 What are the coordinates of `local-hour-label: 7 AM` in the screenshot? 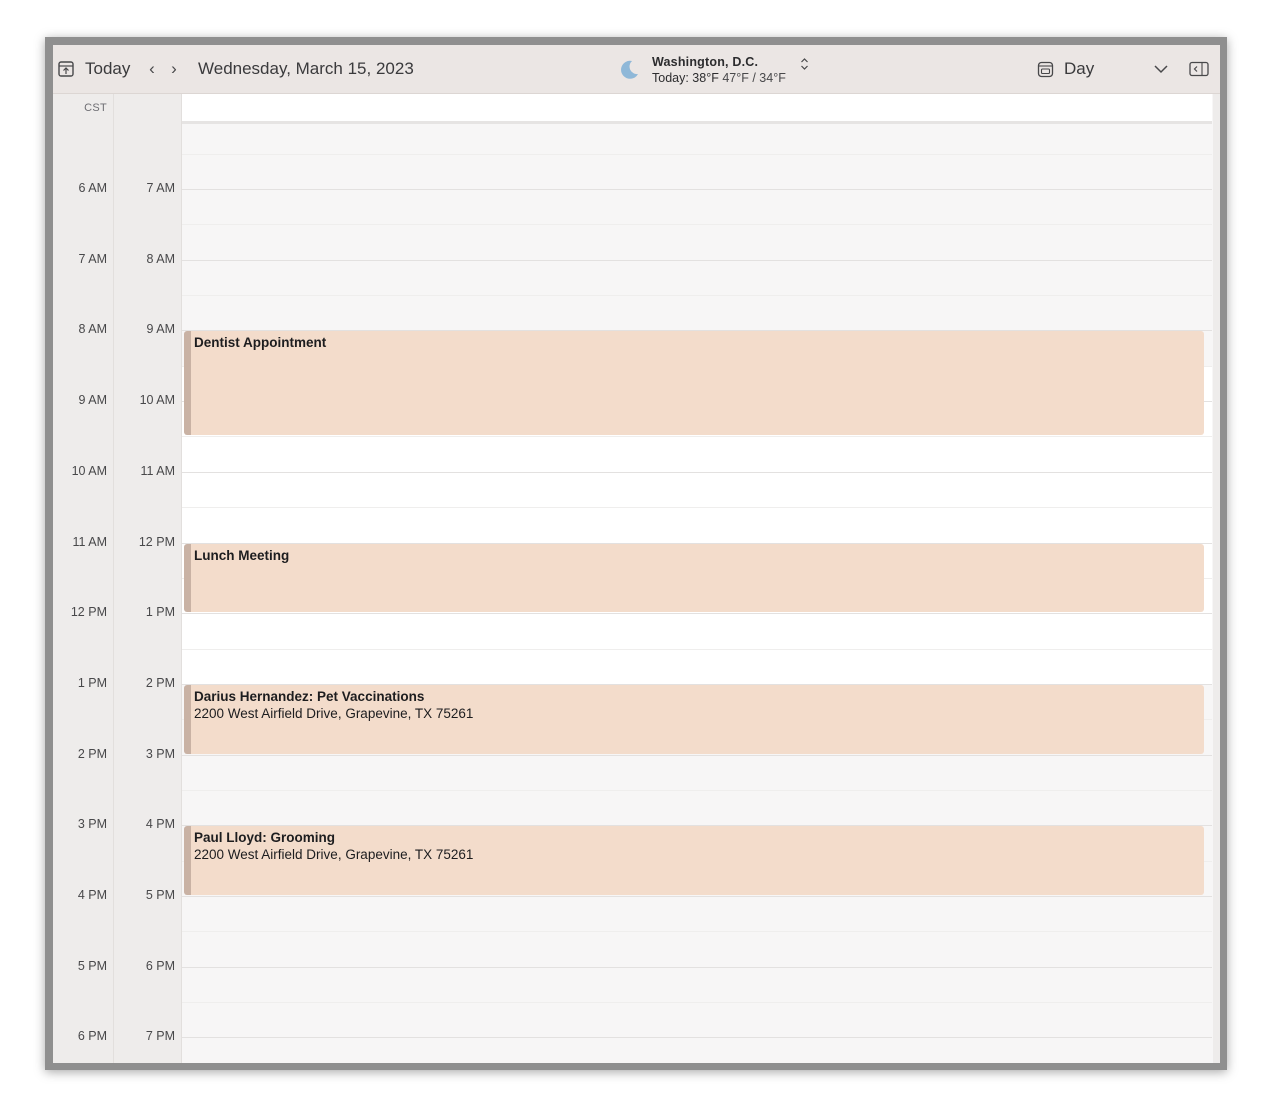 It's located at (161, 188).